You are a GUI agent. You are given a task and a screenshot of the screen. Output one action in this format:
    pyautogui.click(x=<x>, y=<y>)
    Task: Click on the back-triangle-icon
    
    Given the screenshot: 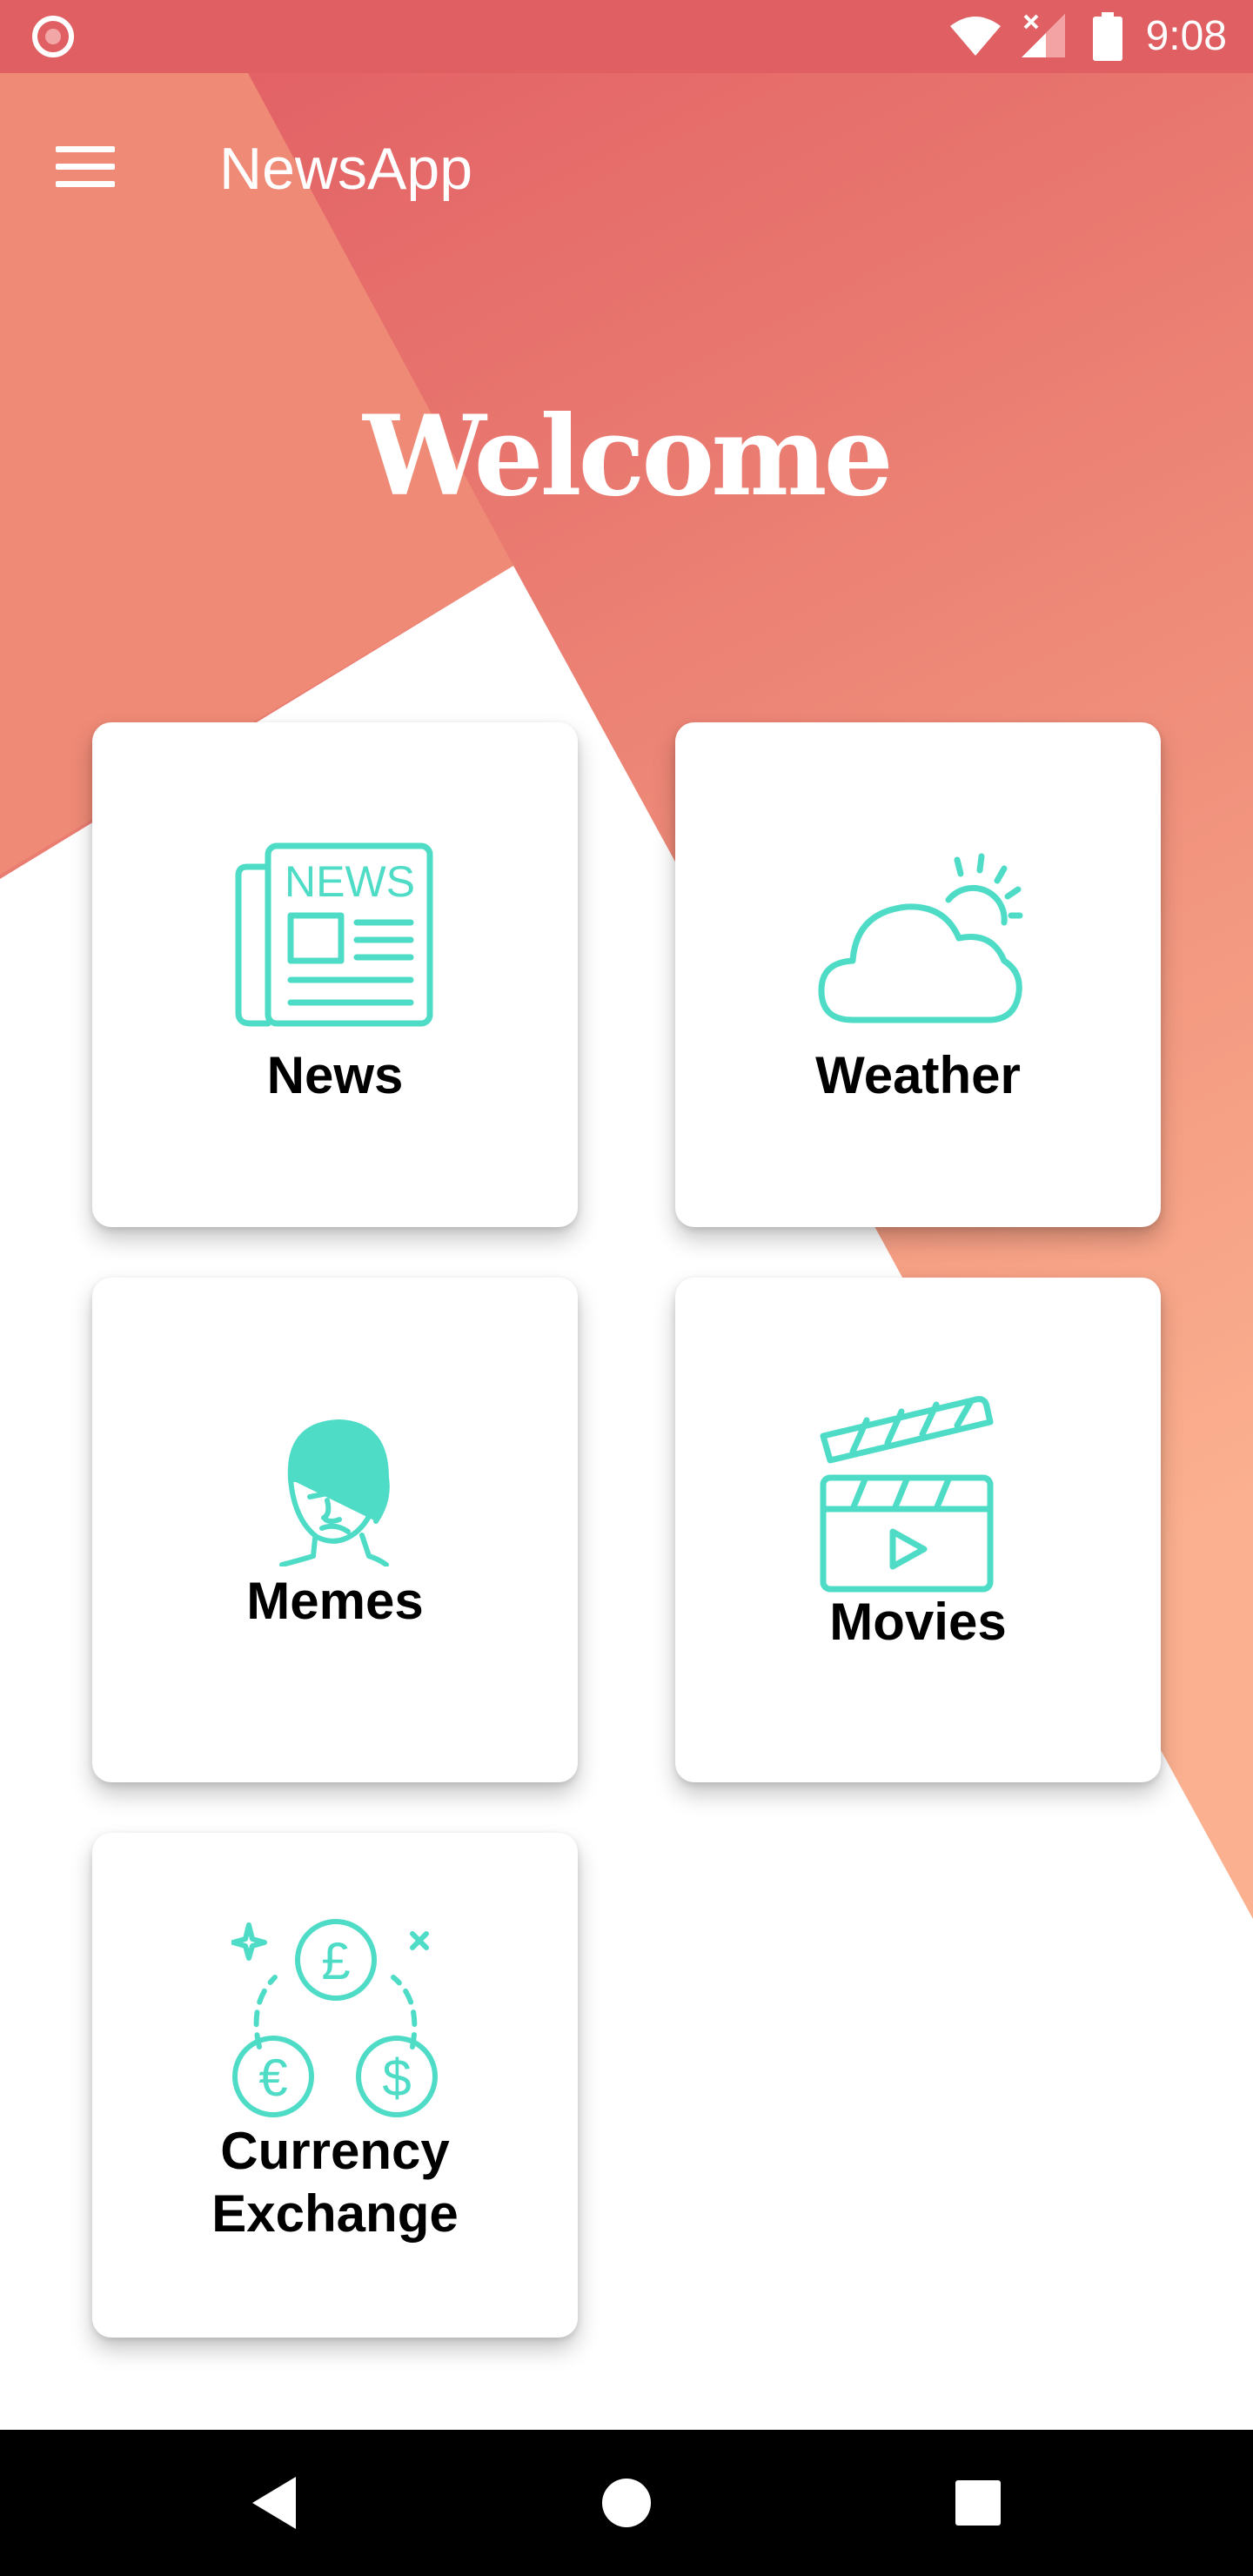 What is the action you would take?
    pyautogui.click(x=276, y=2503)
    